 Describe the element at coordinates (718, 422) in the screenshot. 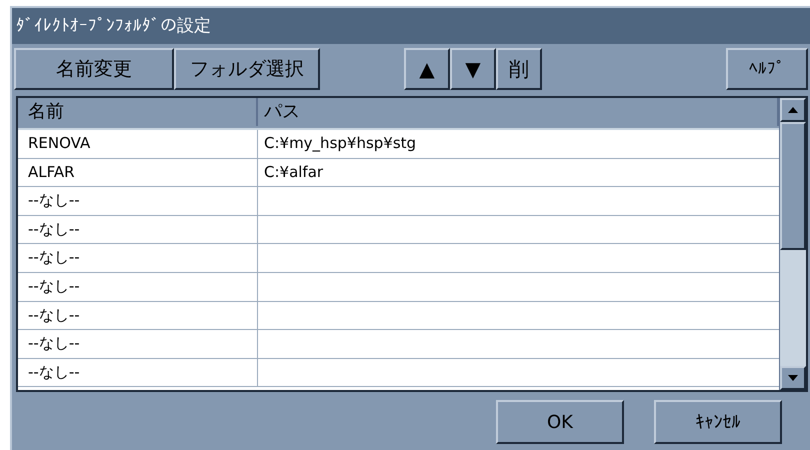

I see `dialog-button: ｷｬﾝｾﾙ` at that location.